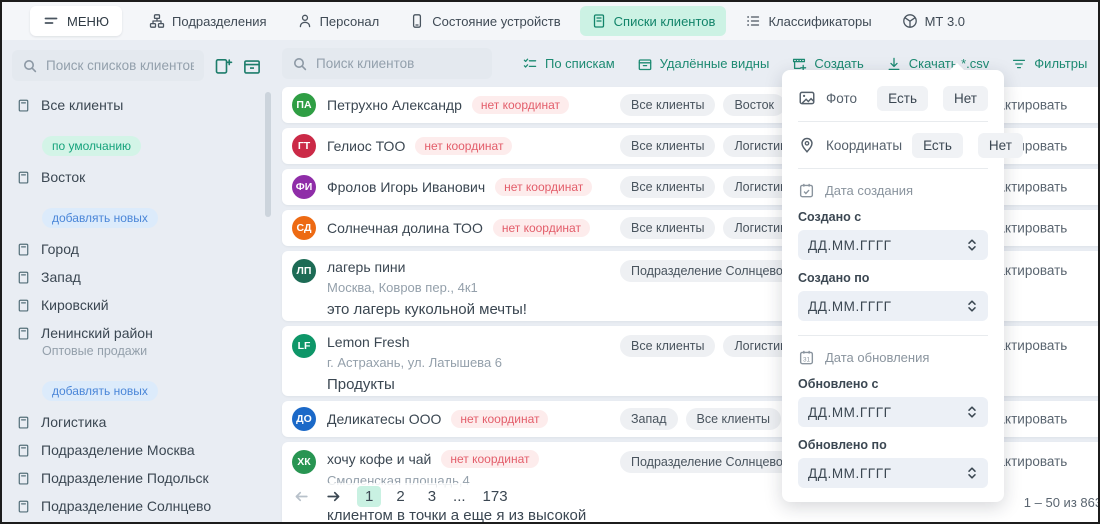  What do you see at coordinates (945, 21) in the screenshot?
I see `nav-item-label: МТ 3.0` at bounding box center [945, 21].